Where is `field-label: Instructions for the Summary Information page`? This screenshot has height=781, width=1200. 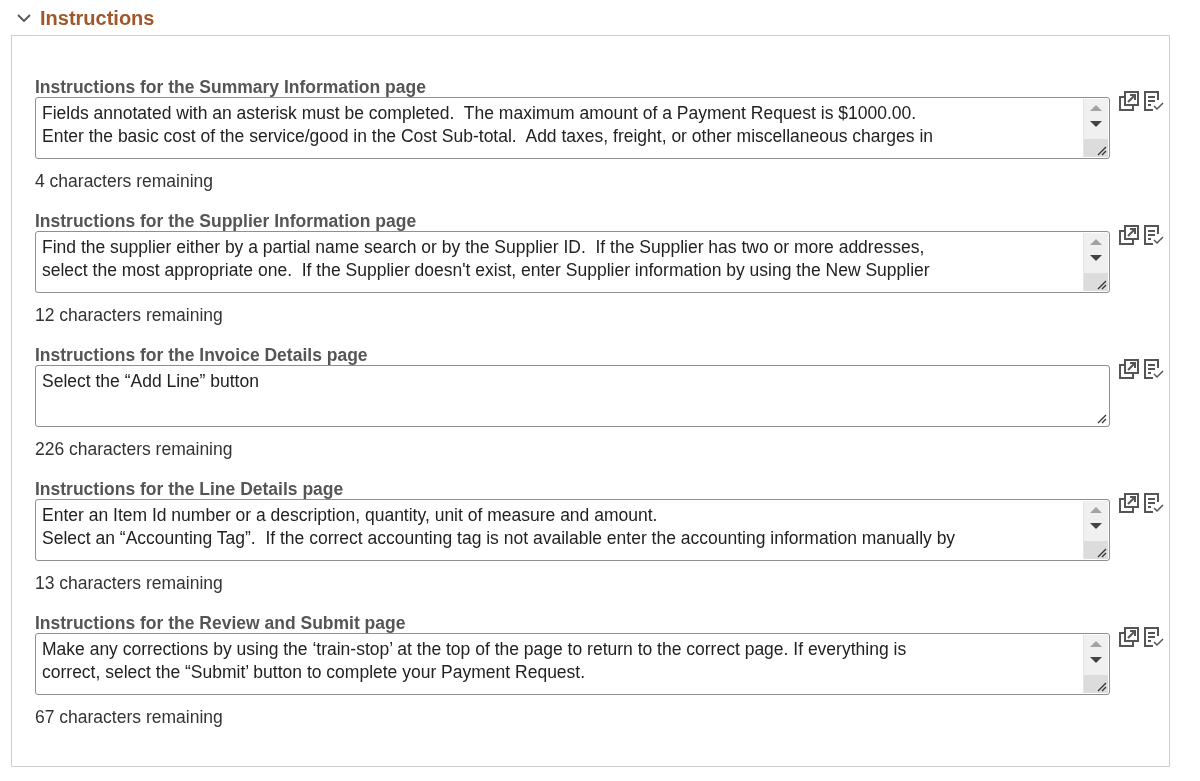 field-label: Instructions for the Summary Information page is located at coordinates (231, 87).